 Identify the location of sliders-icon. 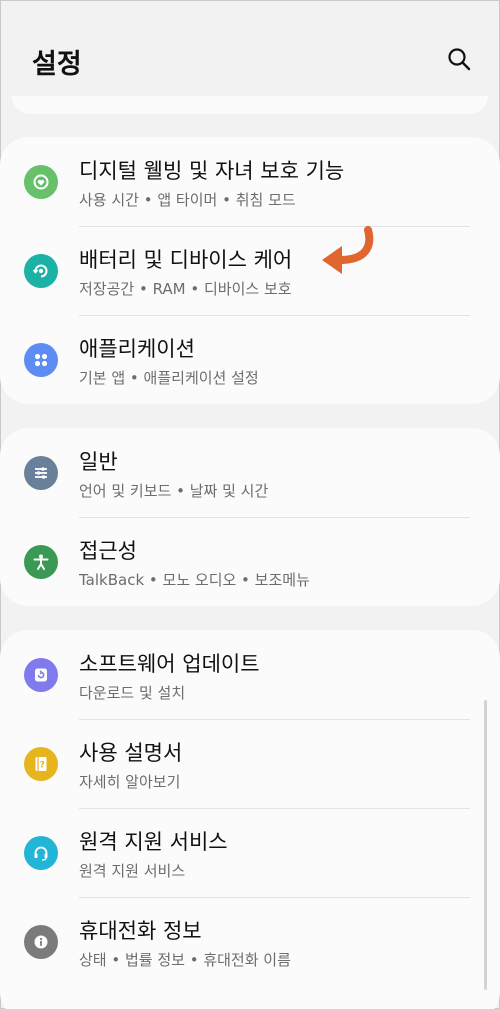
(41, 473).